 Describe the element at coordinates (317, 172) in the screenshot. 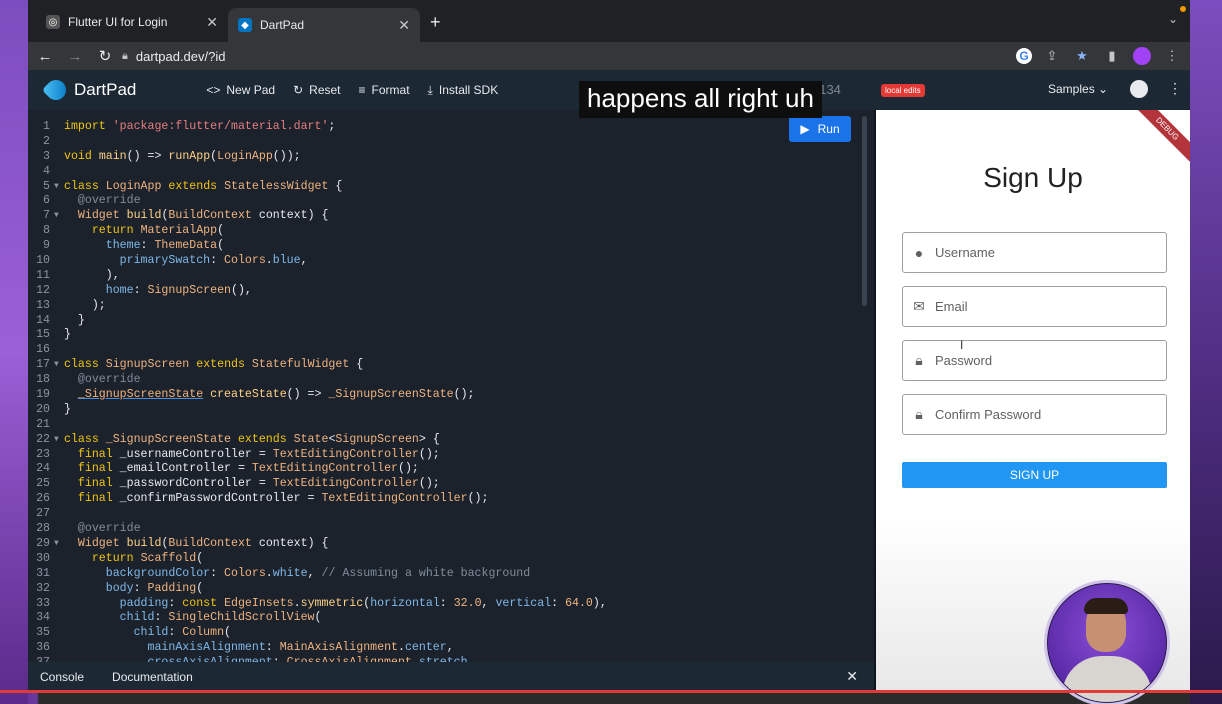

I see `code-line: 4` at that location.